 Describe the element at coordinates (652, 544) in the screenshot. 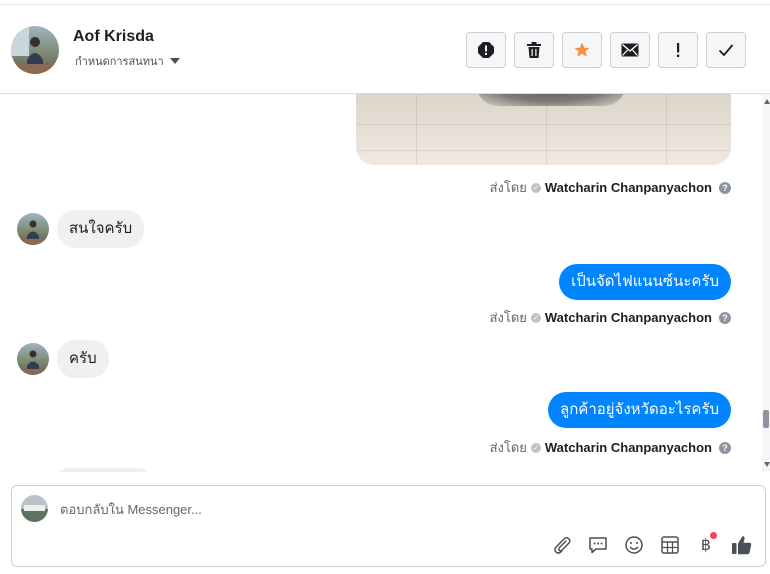

I see `composer-tools: ฿` at that location.